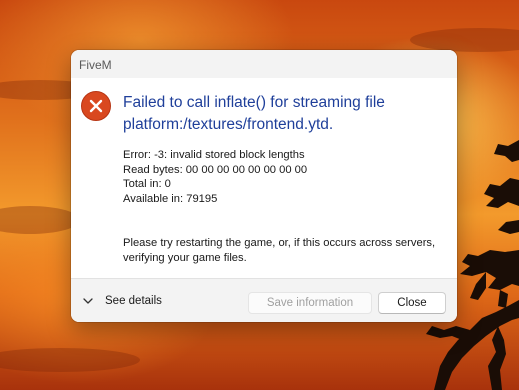  I want to click on see-details-toggle: See details, so click(121, 301).